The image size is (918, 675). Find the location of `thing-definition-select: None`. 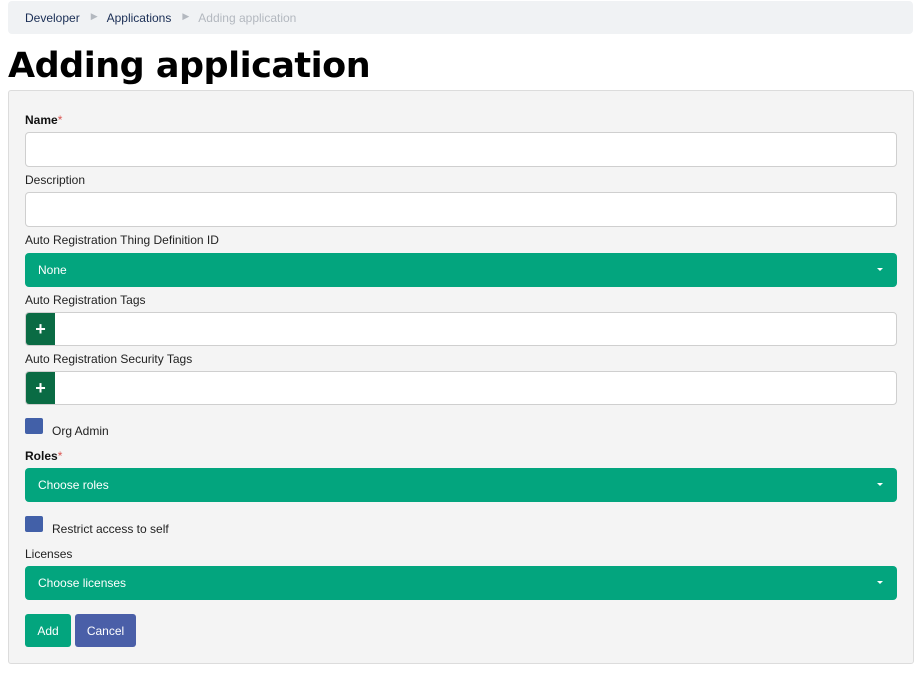

thing-definition-select: None is located at coordinates (461, 270).